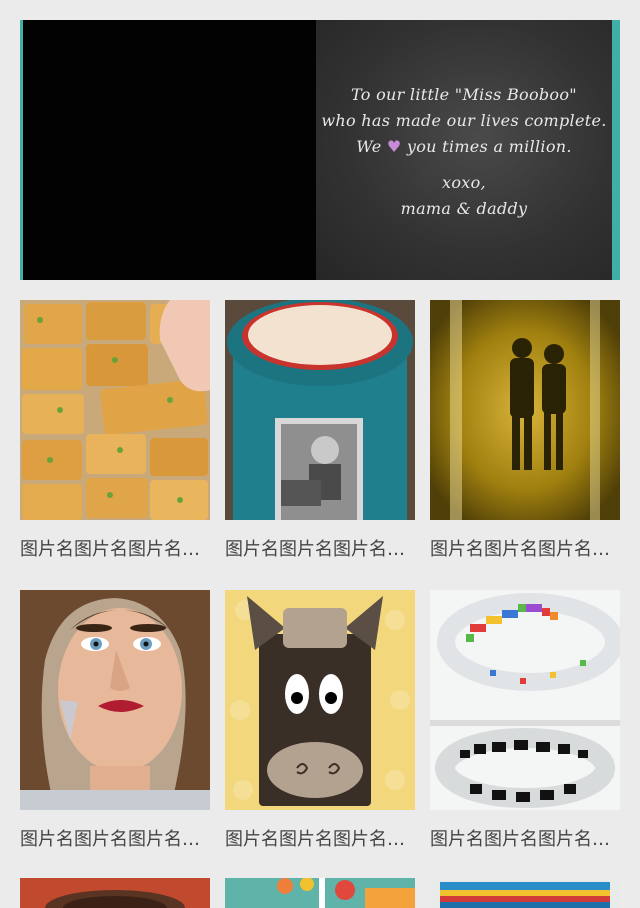  I want to click on message-line-2: who has made our lives complete., so click(464, 120).